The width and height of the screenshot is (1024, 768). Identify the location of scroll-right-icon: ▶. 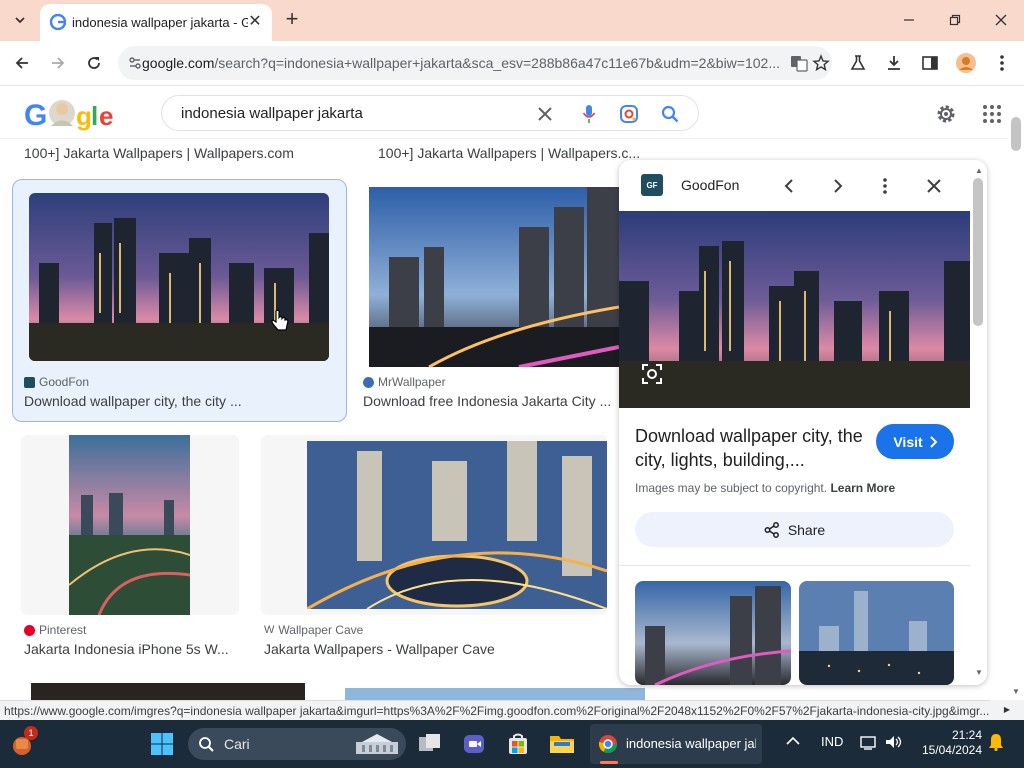
(1007, 710).